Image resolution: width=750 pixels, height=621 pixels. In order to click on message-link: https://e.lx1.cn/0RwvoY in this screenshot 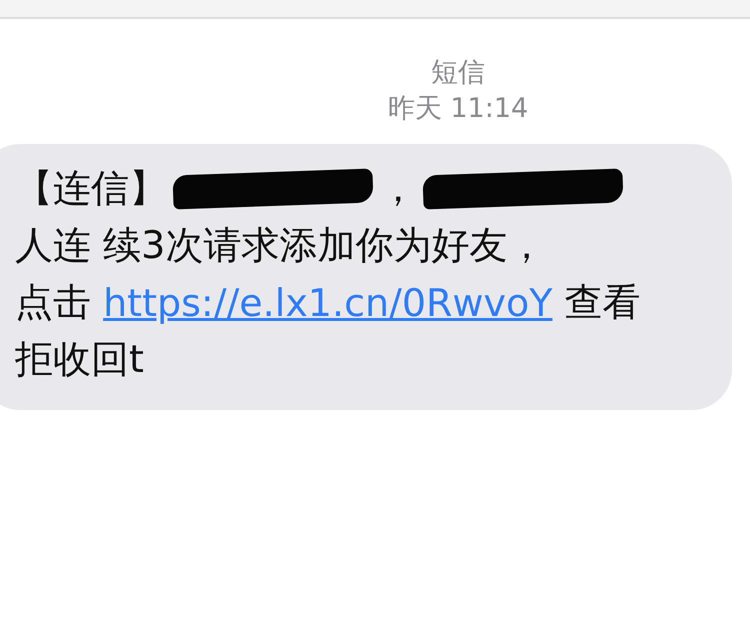, I will do `click(327, 302)`.